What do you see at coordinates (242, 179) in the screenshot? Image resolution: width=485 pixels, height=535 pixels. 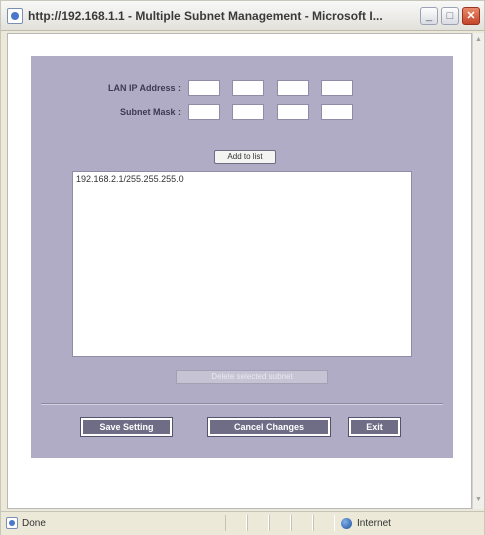 I see `subnet-list-item: 192.168.2.1/255.255.255.0` at bounding box center [242, 179].